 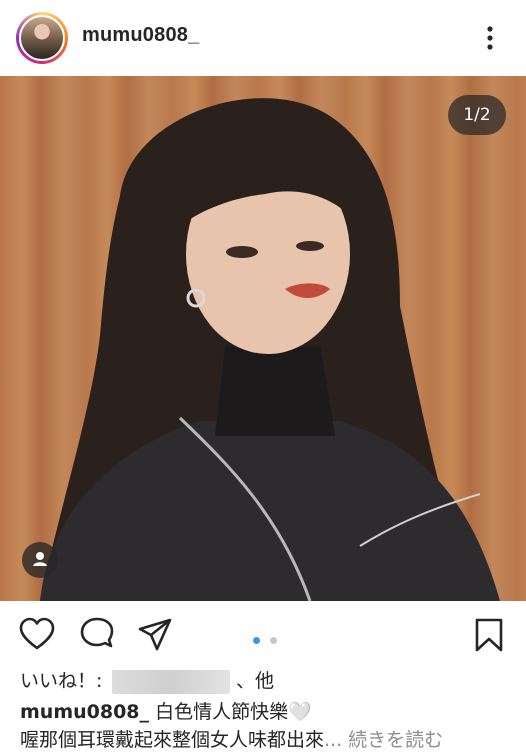 What do you see at coordinates (267, 636) in the screenshot?
I see `carousel-indicator` at bounding box center [267, 636].